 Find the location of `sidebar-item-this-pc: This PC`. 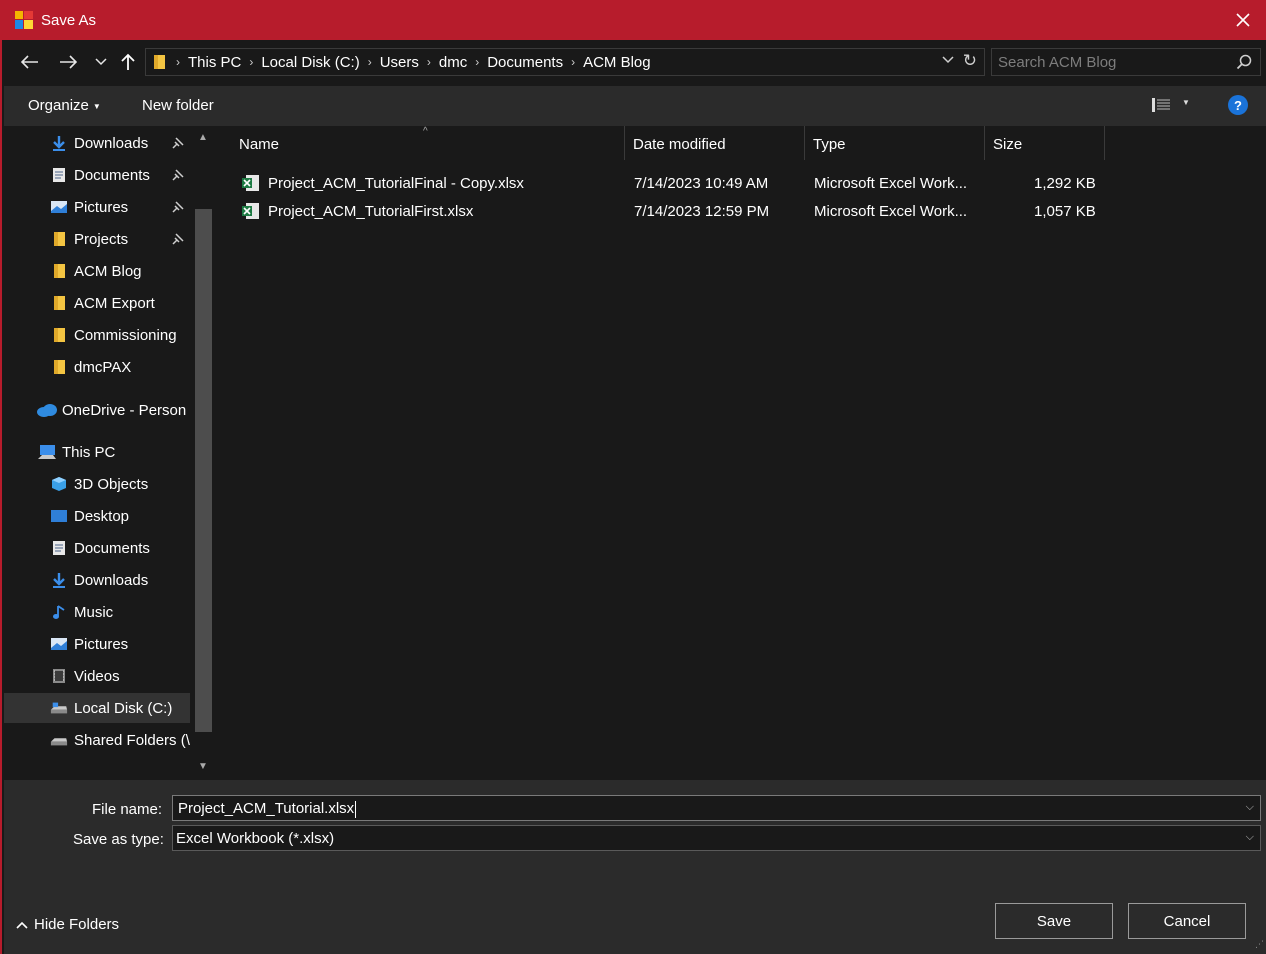

sidebar-item-this-pc: This PC is located at coordinates (97, 452).